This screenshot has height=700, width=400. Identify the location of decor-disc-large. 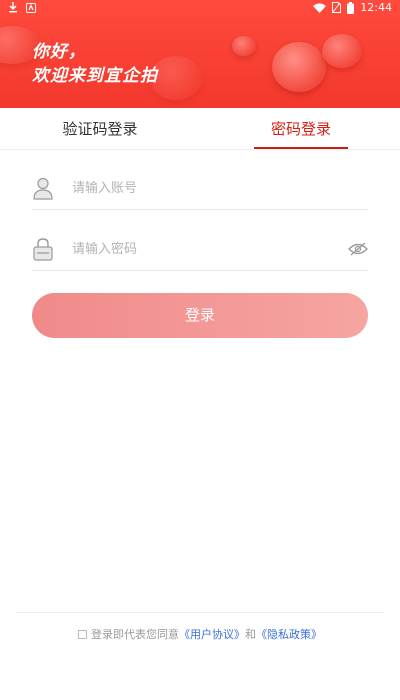
(299, 67).